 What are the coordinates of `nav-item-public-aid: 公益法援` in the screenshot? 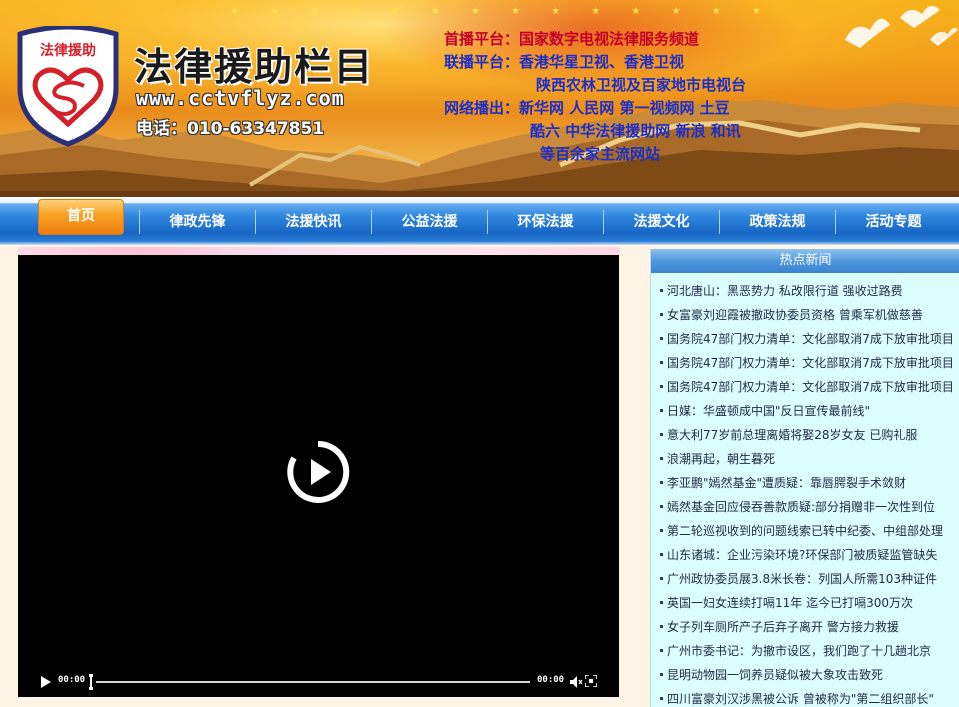 It's located at (429, 222).